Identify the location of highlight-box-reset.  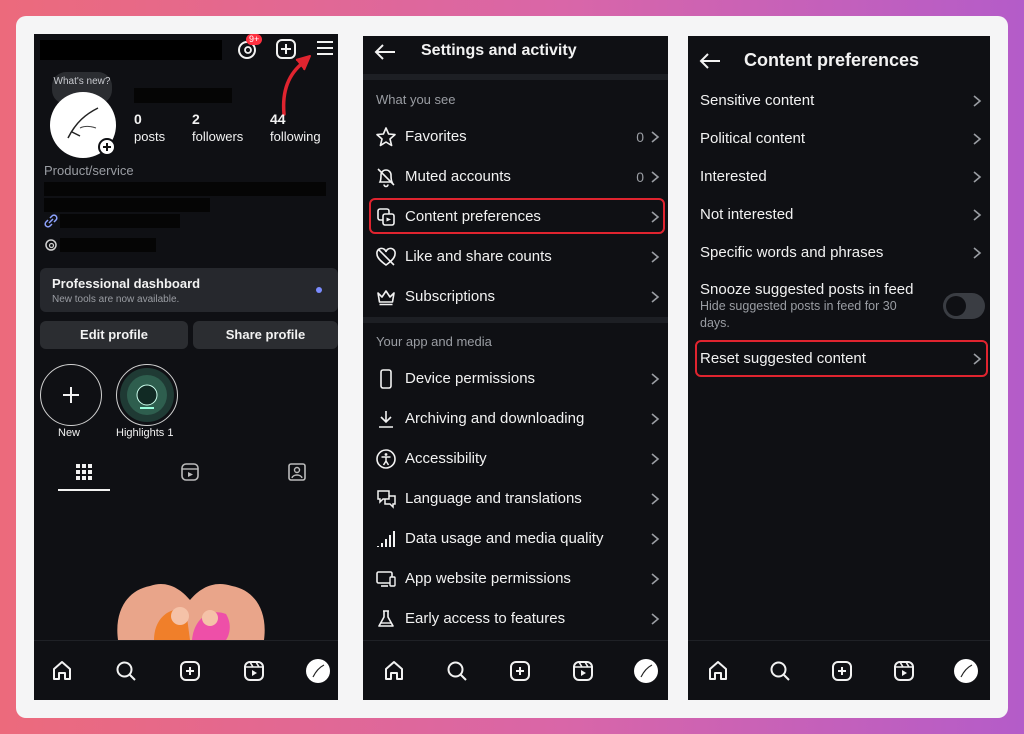
(841, 358).